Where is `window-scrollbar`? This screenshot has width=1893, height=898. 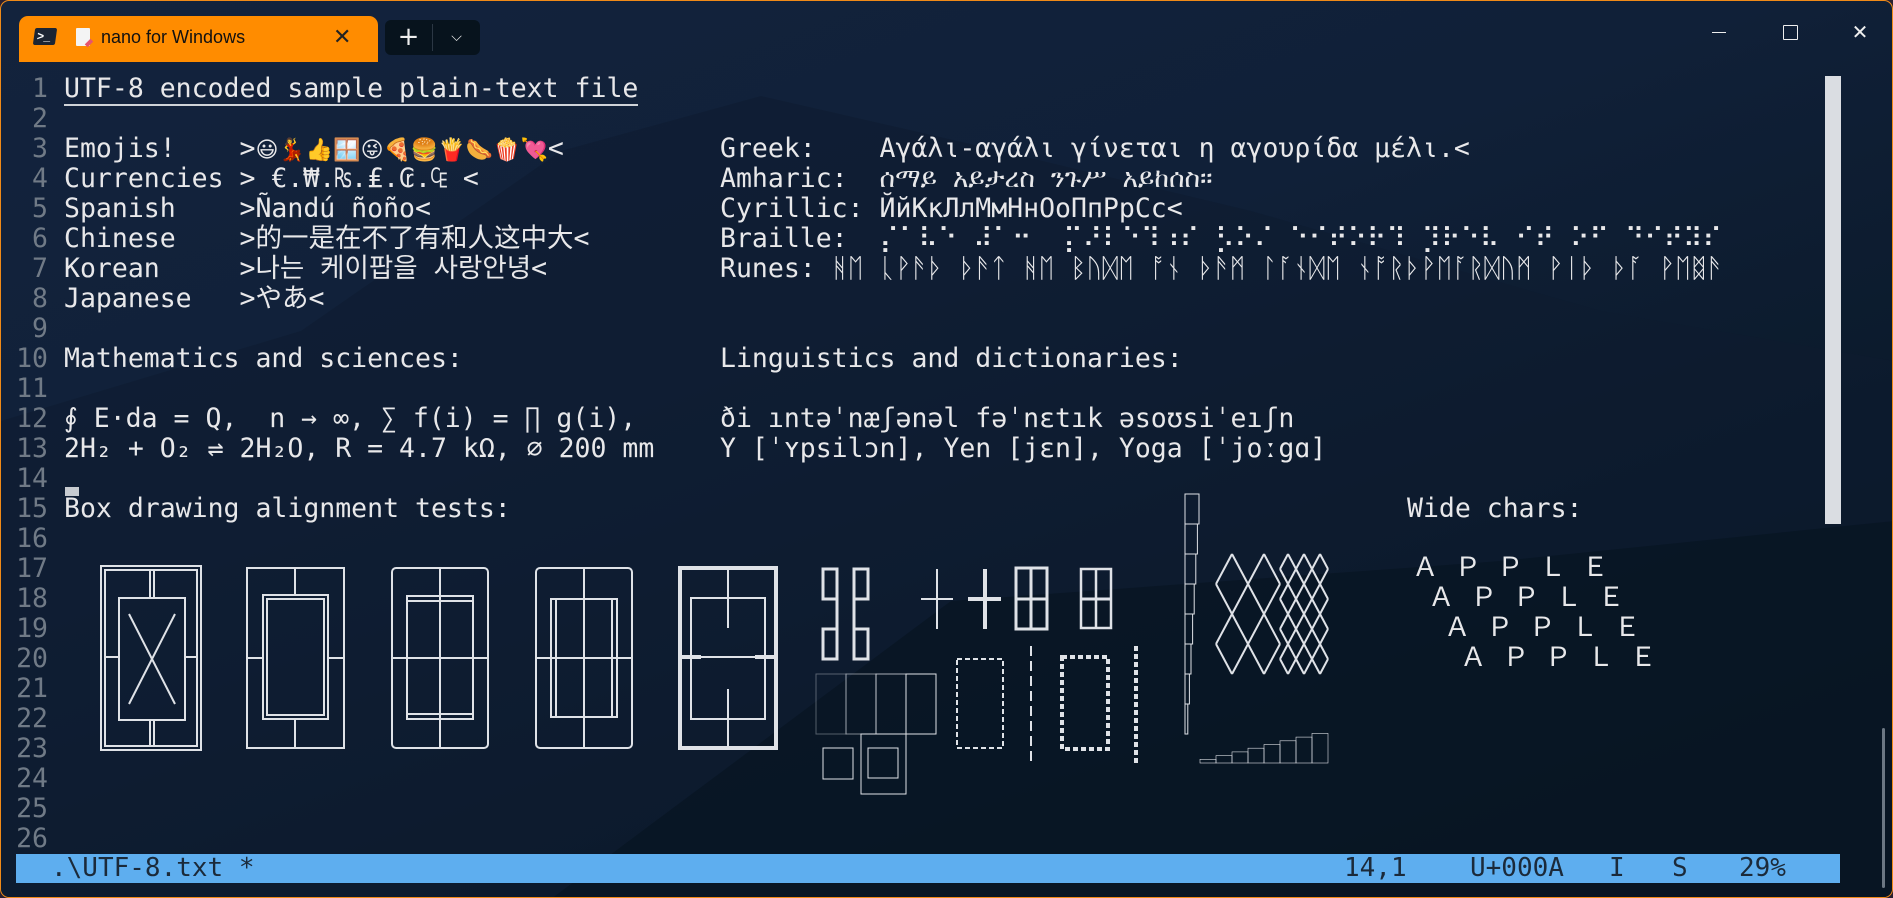 window-scrollbar is located at coordinates (1883, 808).